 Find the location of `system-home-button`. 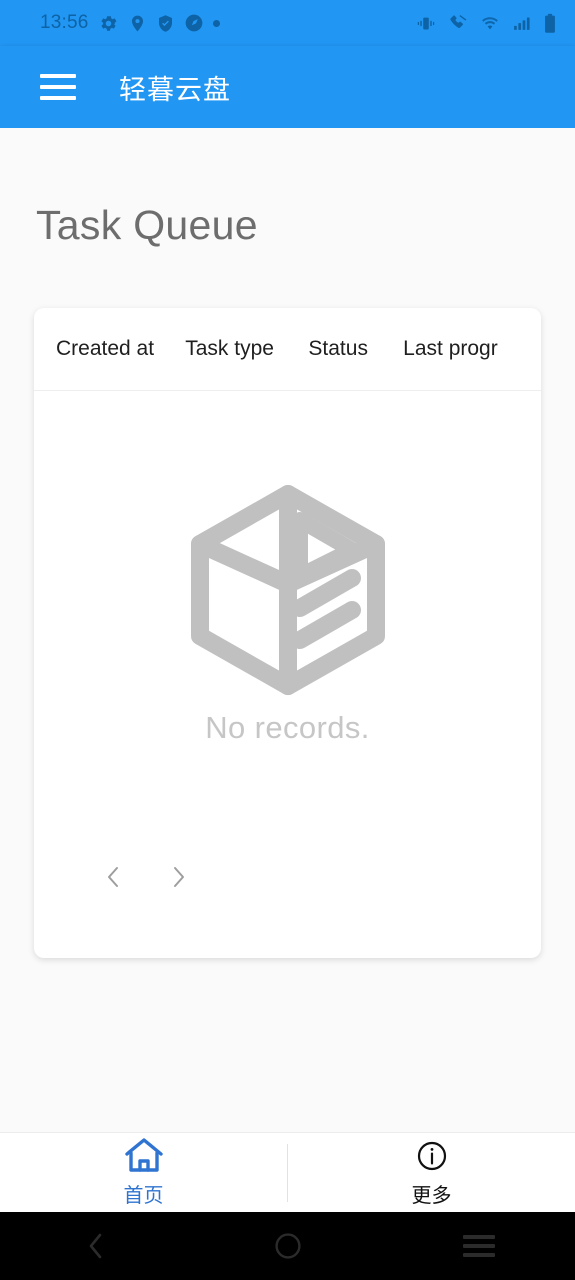

system-home-button is located at coordinates (288, 1246).